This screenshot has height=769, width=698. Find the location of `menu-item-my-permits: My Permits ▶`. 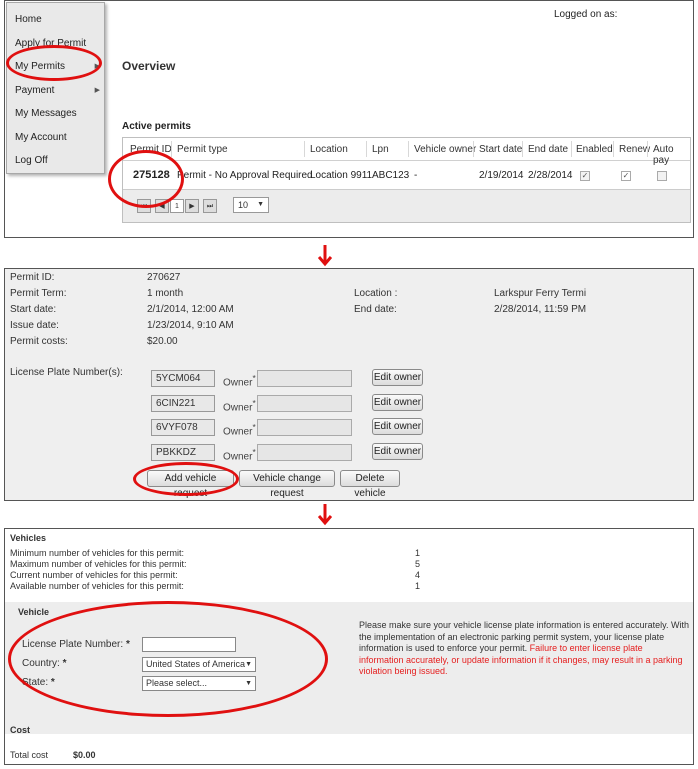

menu-item-my-permits: My Permits ▶ is located at coordinates (57, 66).